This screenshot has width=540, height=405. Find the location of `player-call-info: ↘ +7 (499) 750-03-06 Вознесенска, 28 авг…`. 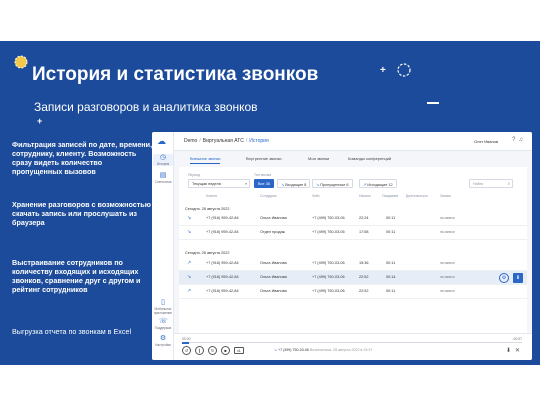

player-call-info: ↘ +7 (499) 750-03-06 Вознесенска, 28 авг… is located at coordinates (323, 350).